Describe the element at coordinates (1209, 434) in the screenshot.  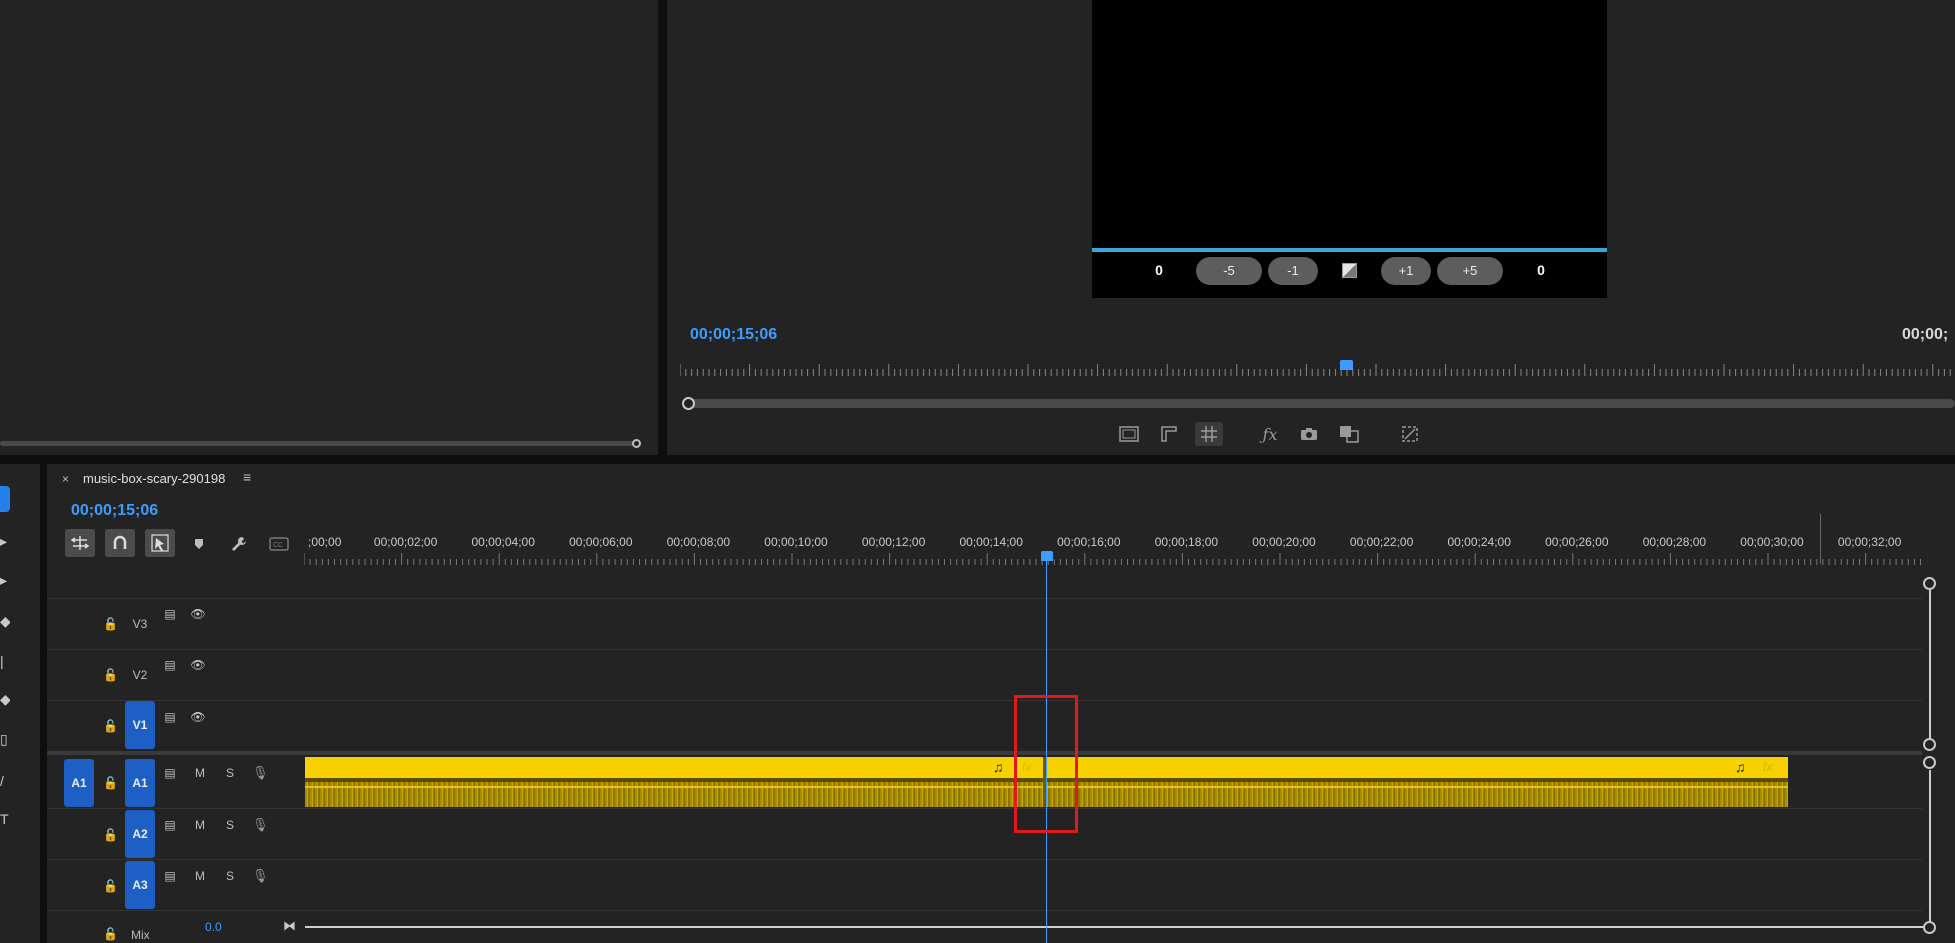
I see `guides-grid-icon` at that location.